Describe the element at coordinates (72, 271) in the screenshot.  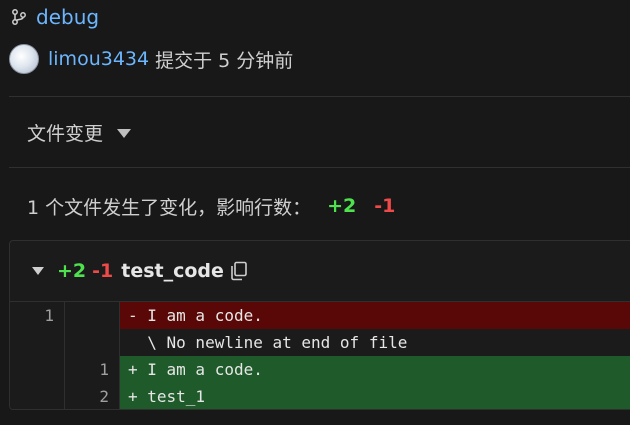
I see `file-additions: +2` at that location.